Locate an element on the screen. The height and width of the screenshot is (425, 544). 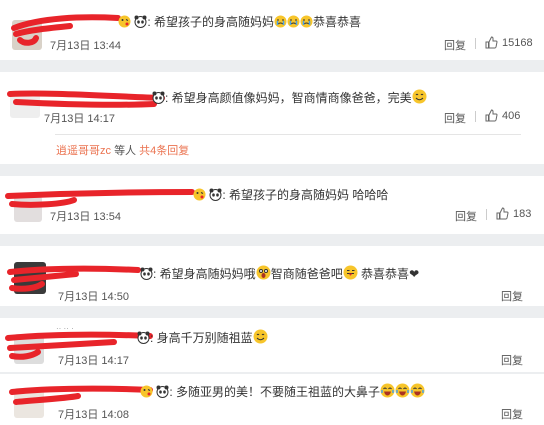
comment-card-4: : 希望身高随妈妈哦 智商随爸爸吧 恭喜恭喜❤ 7月13日 14:50 回复 is located at coordinates (272, 276).